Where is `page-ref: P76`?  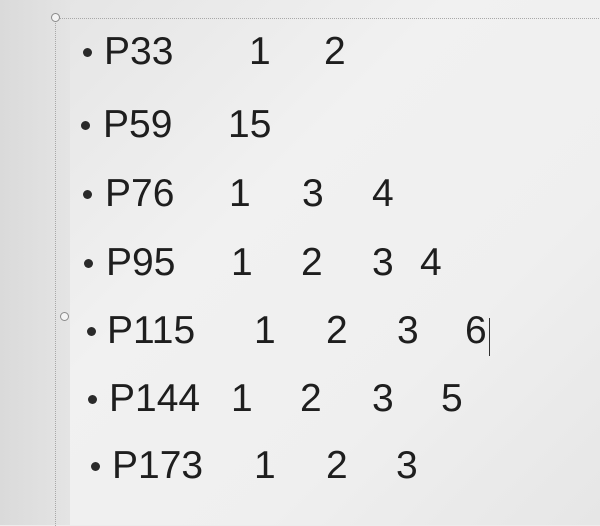
page-ref: P76 is located at coordinates (140, 193).